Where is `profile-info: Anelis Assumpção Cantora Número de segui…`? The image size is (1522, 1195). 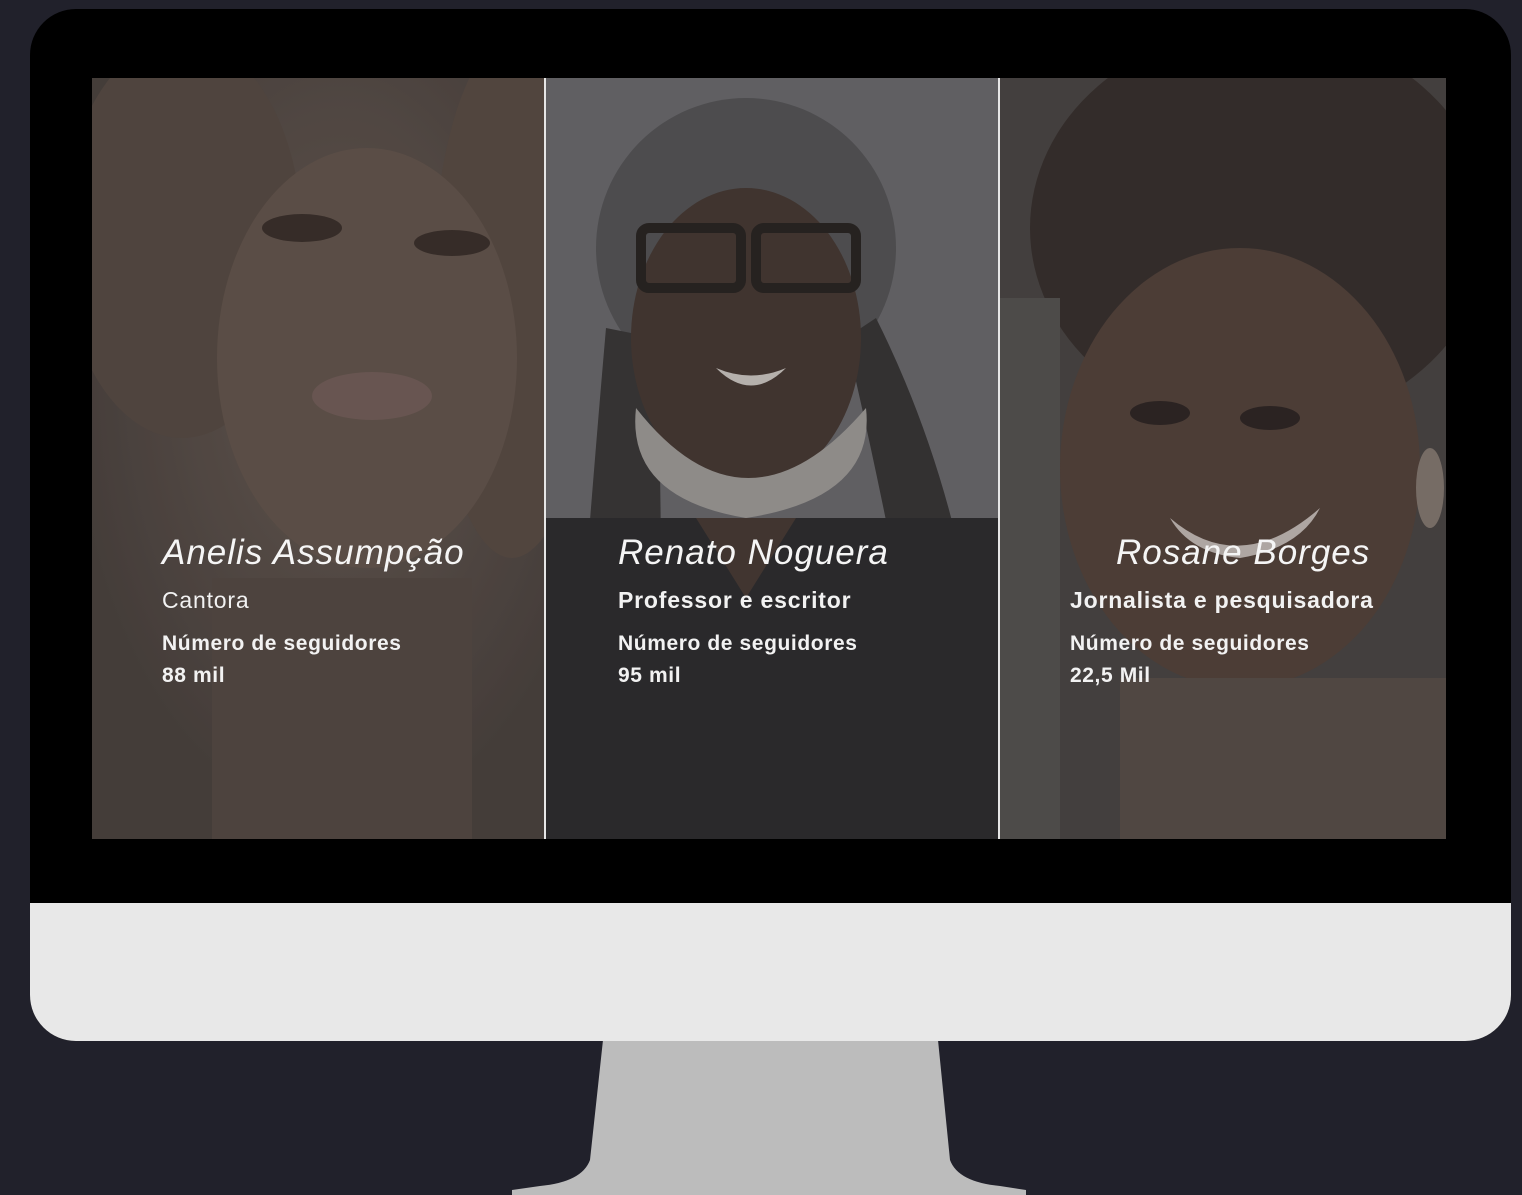 profile-info: Anelis Assumpção Cantora Número de segui… is located at coordinates (313, 612).